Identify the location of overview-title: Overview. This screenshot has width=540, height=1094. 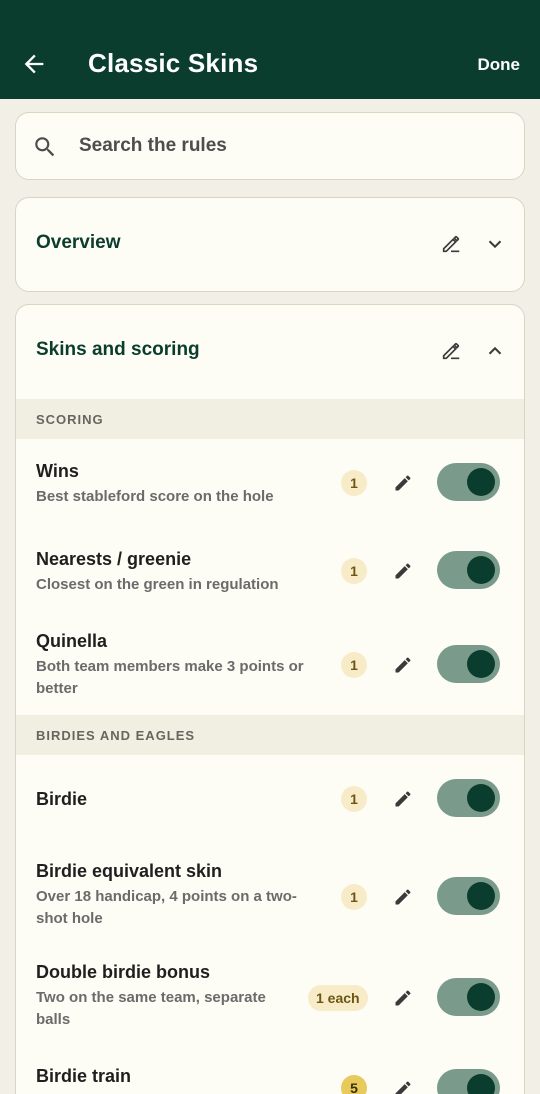
(78, 242).